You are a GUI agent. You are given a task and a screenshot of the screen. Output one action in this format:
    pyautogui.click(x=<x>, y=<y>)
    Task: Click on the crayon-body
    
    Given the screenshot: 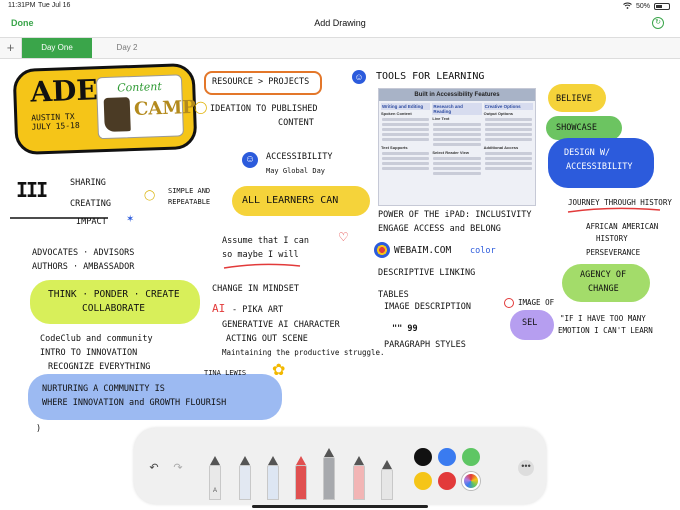 What is the action you would take?
    pyautogui.click(x=301, y=482)
    